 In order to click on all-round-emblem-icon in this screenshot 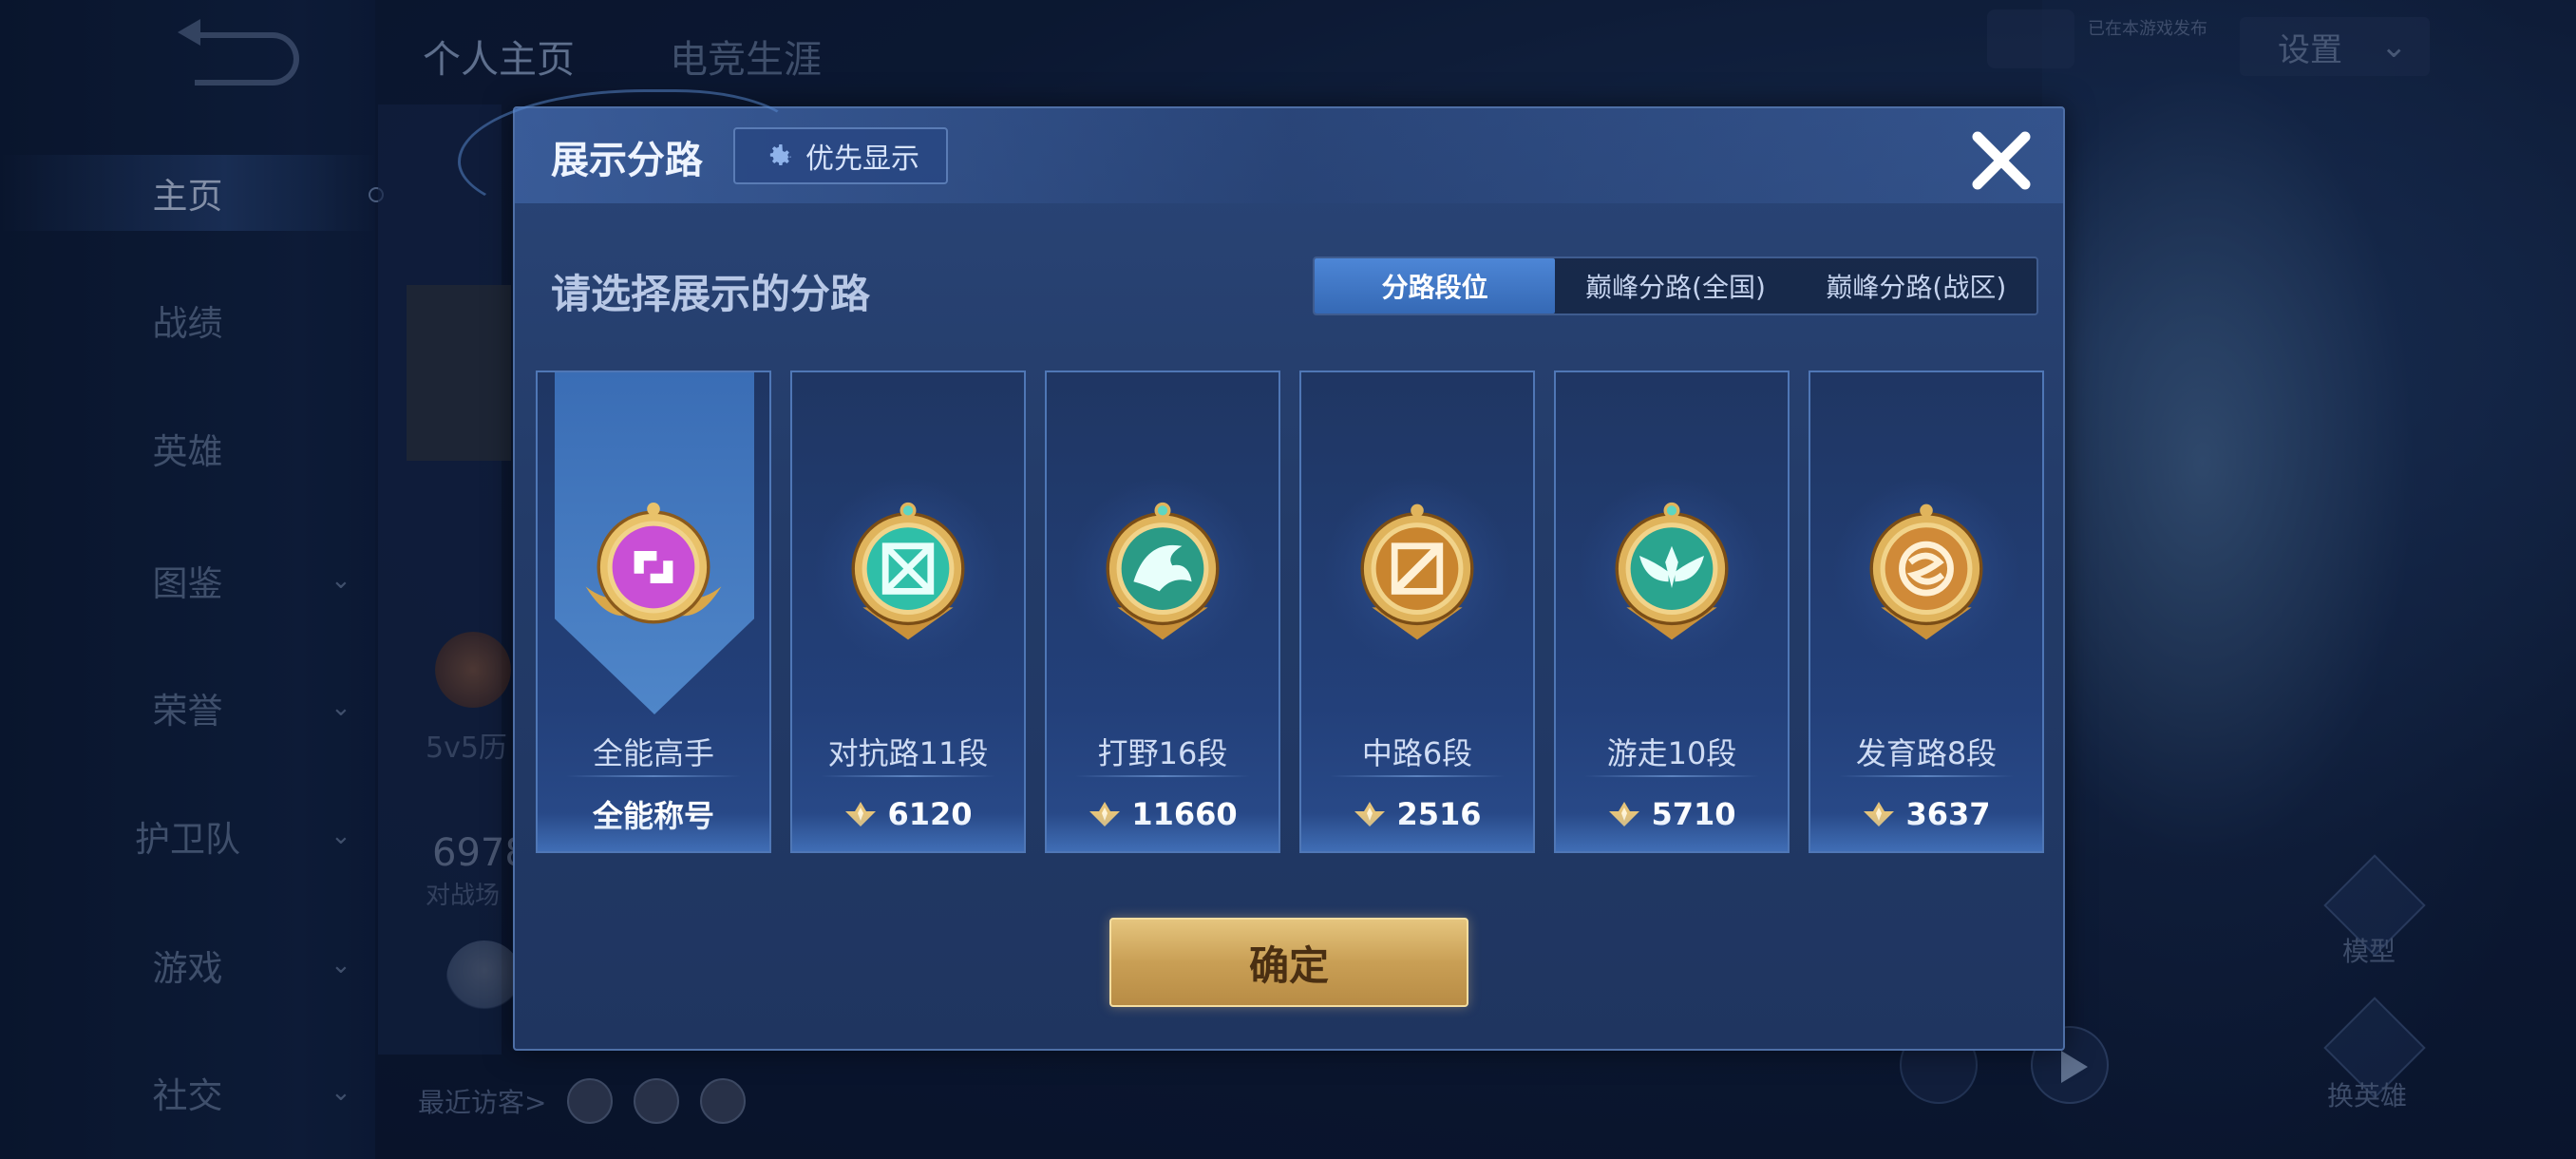, I will do `click(653, 563)`.